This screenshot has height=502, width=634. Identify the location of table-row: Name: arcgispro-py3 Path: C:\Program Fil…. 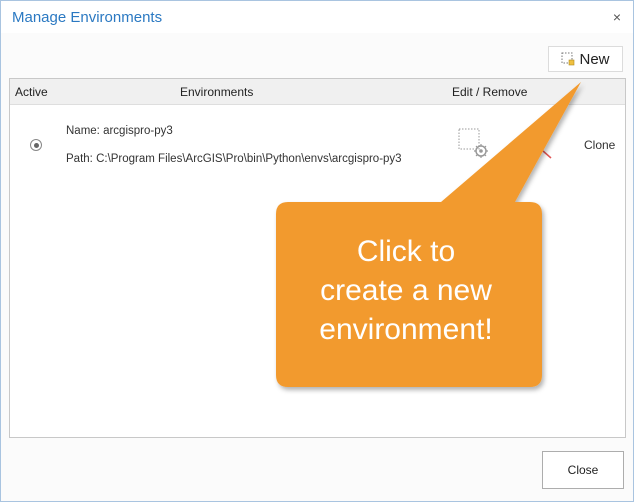
(317, 138).